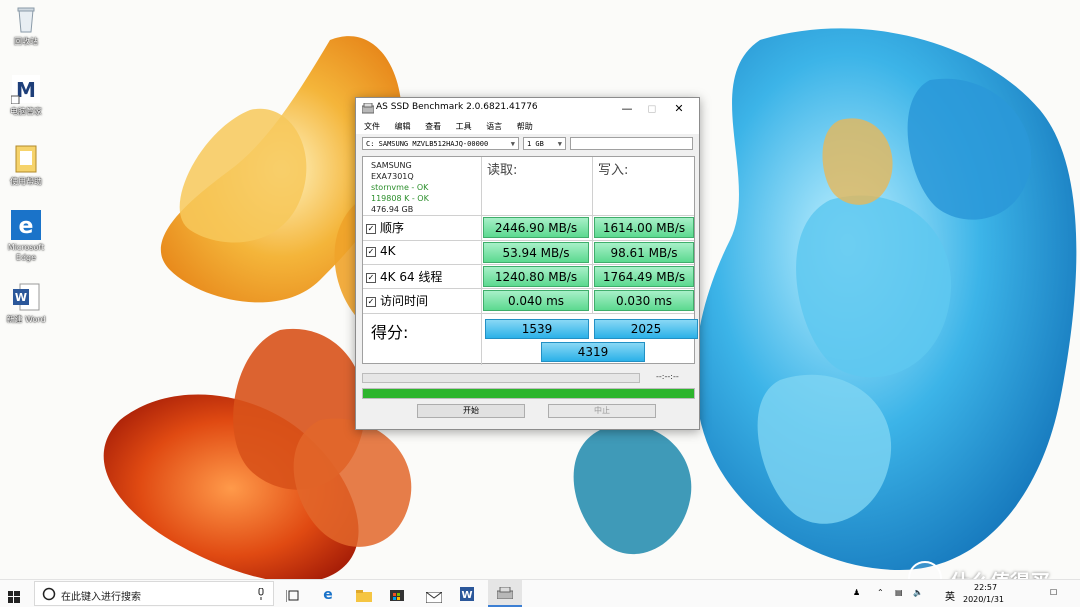 This screenshot has height=615, width=1080. I want to click on desktop-icon-help: 使用帮助, so click(26, 165).